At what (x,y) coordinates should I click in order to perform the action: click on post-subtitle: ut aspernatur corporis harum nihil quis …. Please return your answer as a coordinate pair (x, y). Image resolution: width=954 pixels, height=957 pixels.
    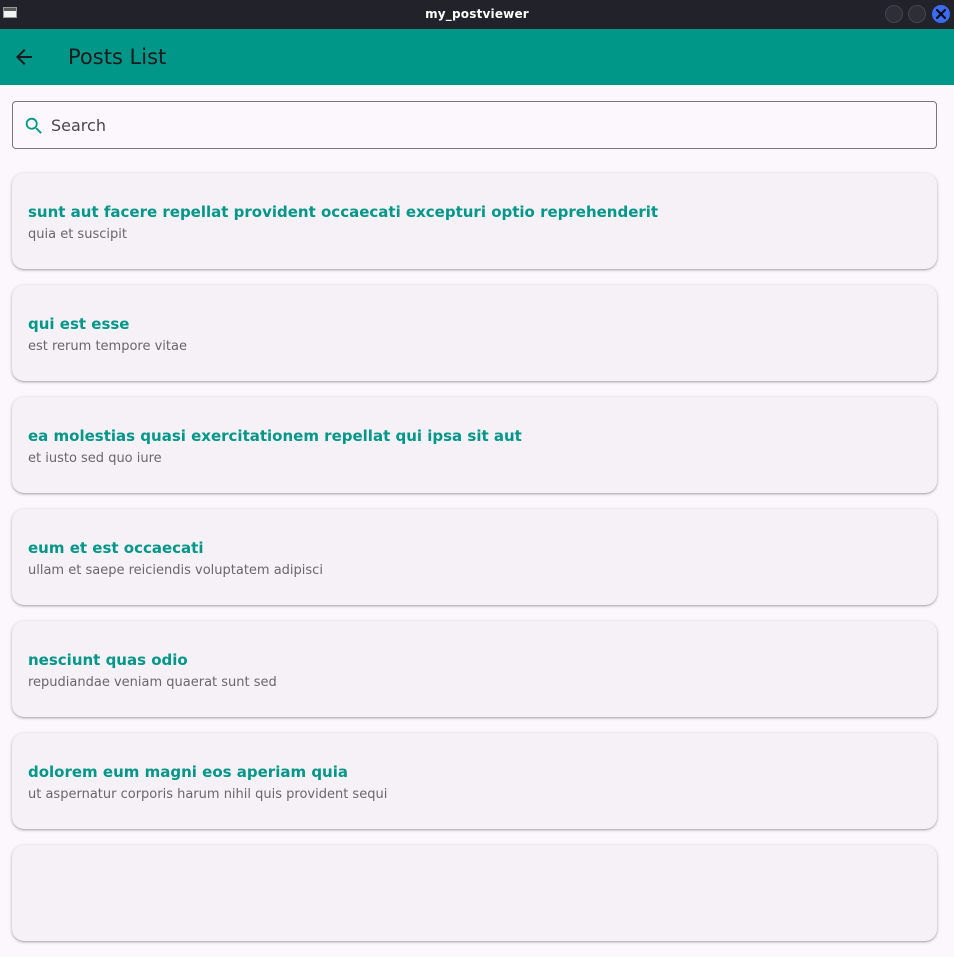
    Looking at the image, I should click on (208, 794).